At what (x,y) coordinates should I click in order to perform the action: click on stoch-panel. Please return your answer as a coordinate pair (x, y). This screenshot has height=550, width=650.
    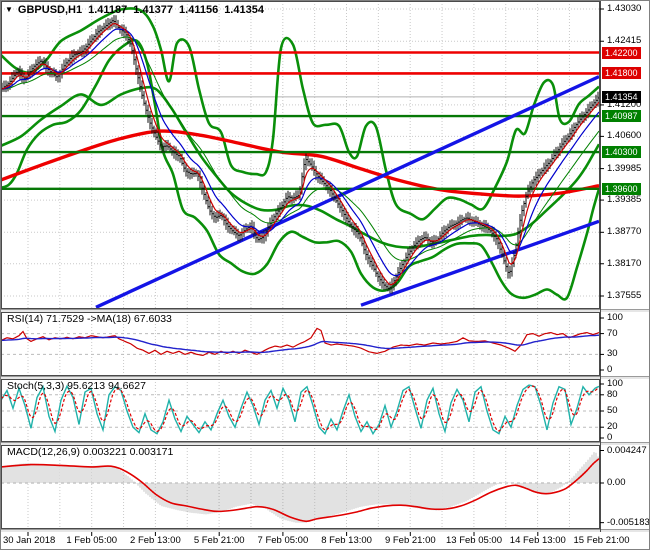
    Looking at the image, I should click on (300, 410).